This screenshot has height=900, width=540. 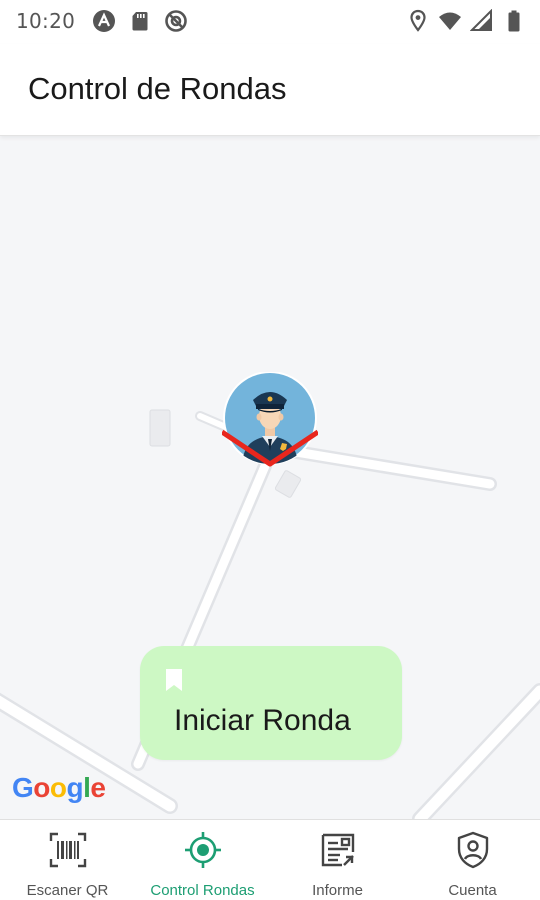 I want to click on google-logo: Google, so click(x=59, y=788).